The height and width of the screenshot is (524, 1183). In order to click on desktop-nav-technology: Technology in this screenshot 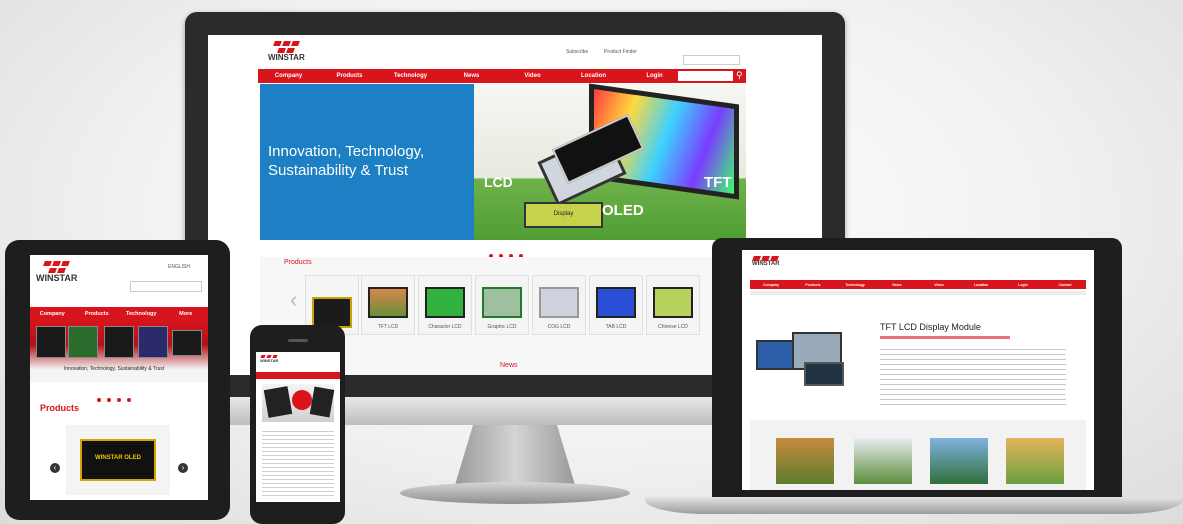, I will do `click(410, 76)`.